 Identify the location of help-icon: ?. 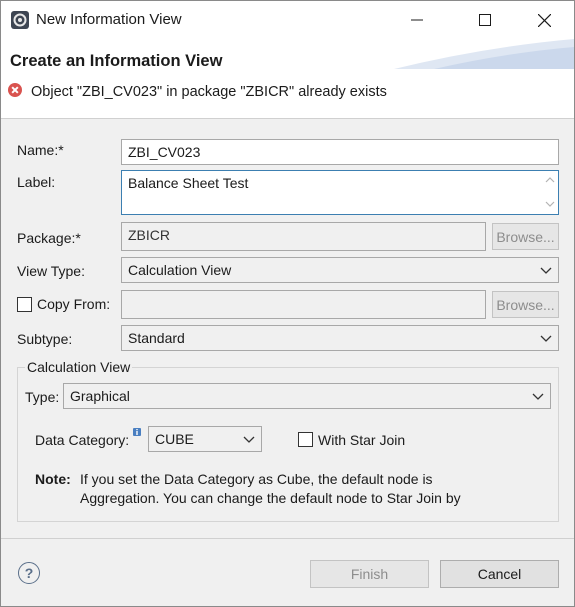
(29, 573).